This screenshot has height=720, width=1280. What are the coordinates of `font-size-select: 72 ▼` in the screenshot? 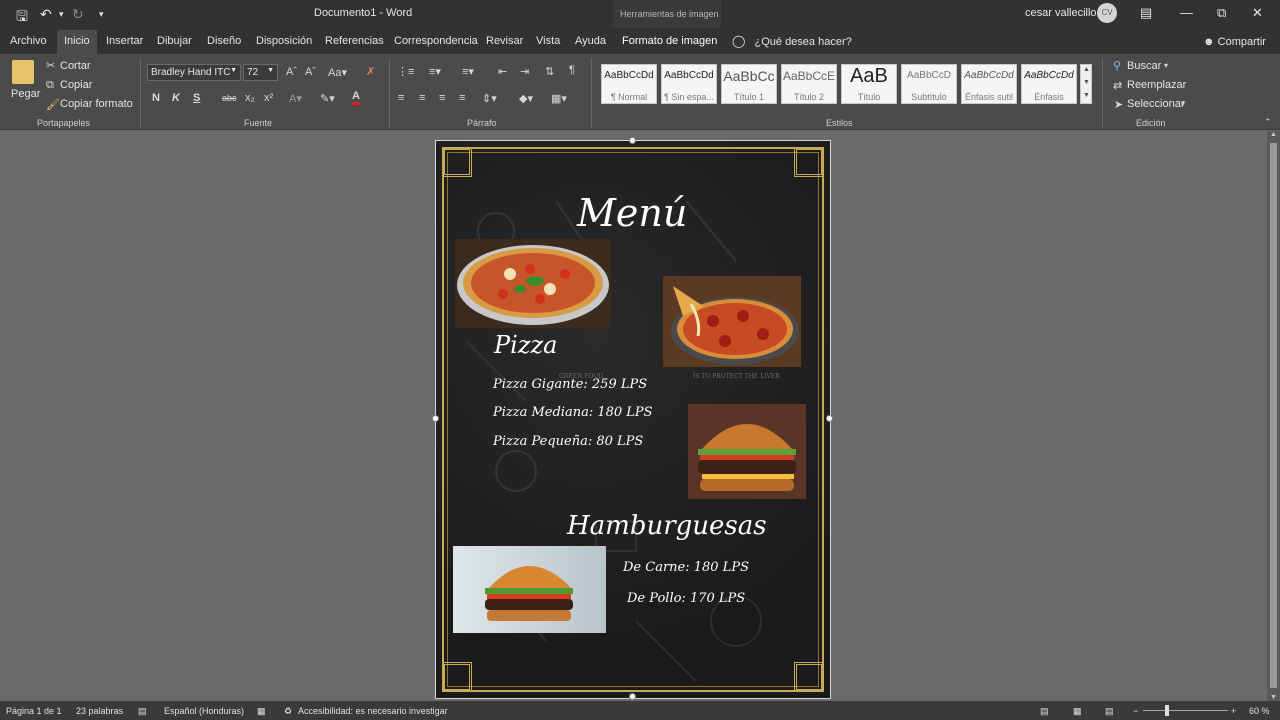 It's located at (260, 72).